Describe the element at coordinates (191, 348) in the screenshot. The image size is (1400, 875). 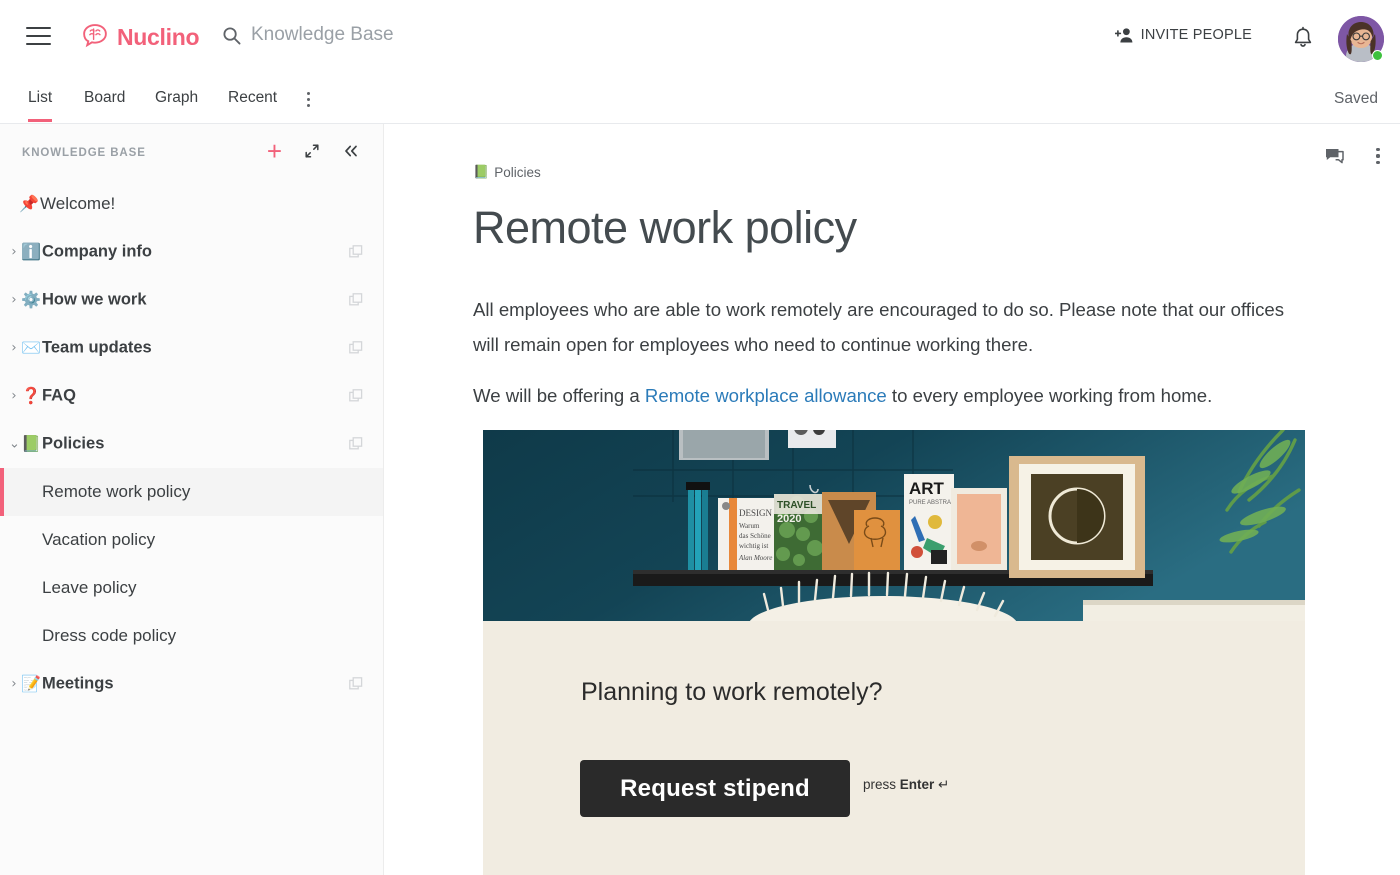
I see `sidebar-item-team-updates: › ✉️ Team updates` at that location.